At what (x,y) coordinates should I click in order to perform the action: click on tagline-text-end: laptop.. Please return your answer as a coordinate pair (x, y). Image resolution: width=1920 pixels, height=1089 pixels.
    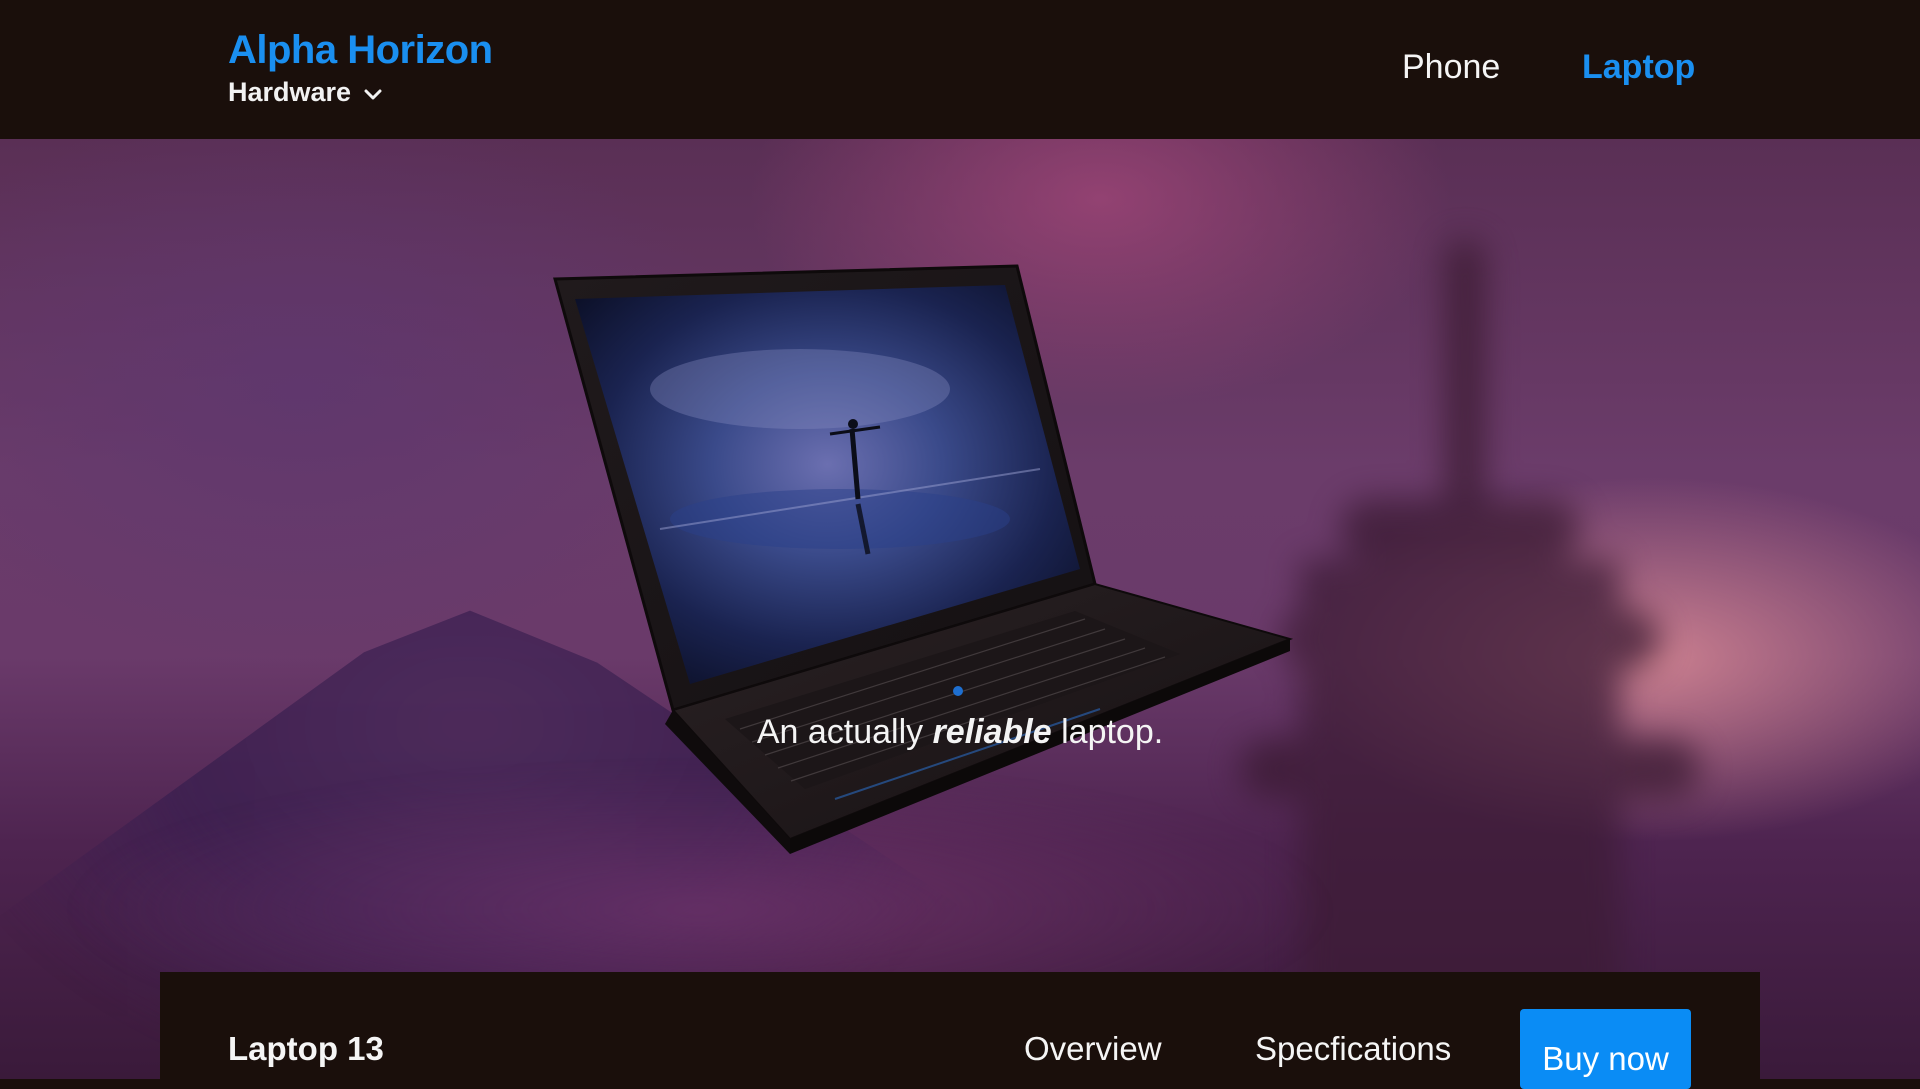
    Looking at the image, I should click on (1107, 732).